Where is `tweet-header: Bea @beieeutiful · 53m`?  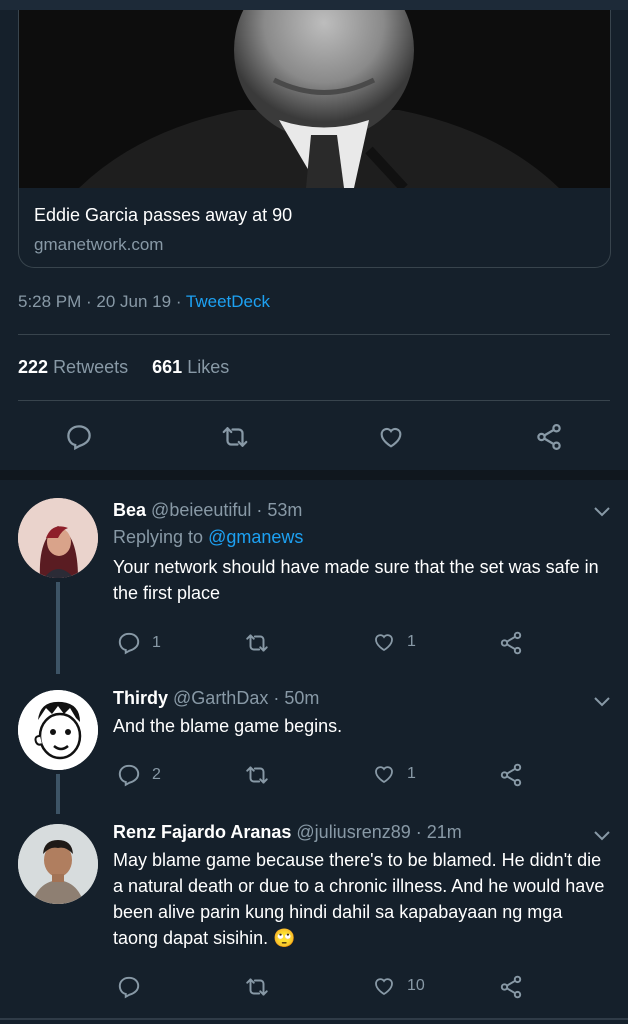 tweet-header: Bea @beieeutiful · 53m is located at coordinates (207, 510).